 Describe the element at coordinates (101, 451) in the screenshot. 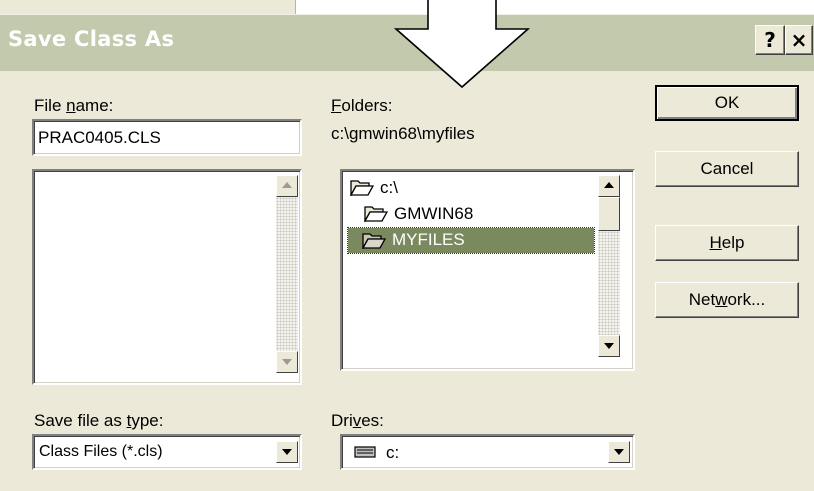

I see `save-type-value: Class Files (*.cls)` at that location.